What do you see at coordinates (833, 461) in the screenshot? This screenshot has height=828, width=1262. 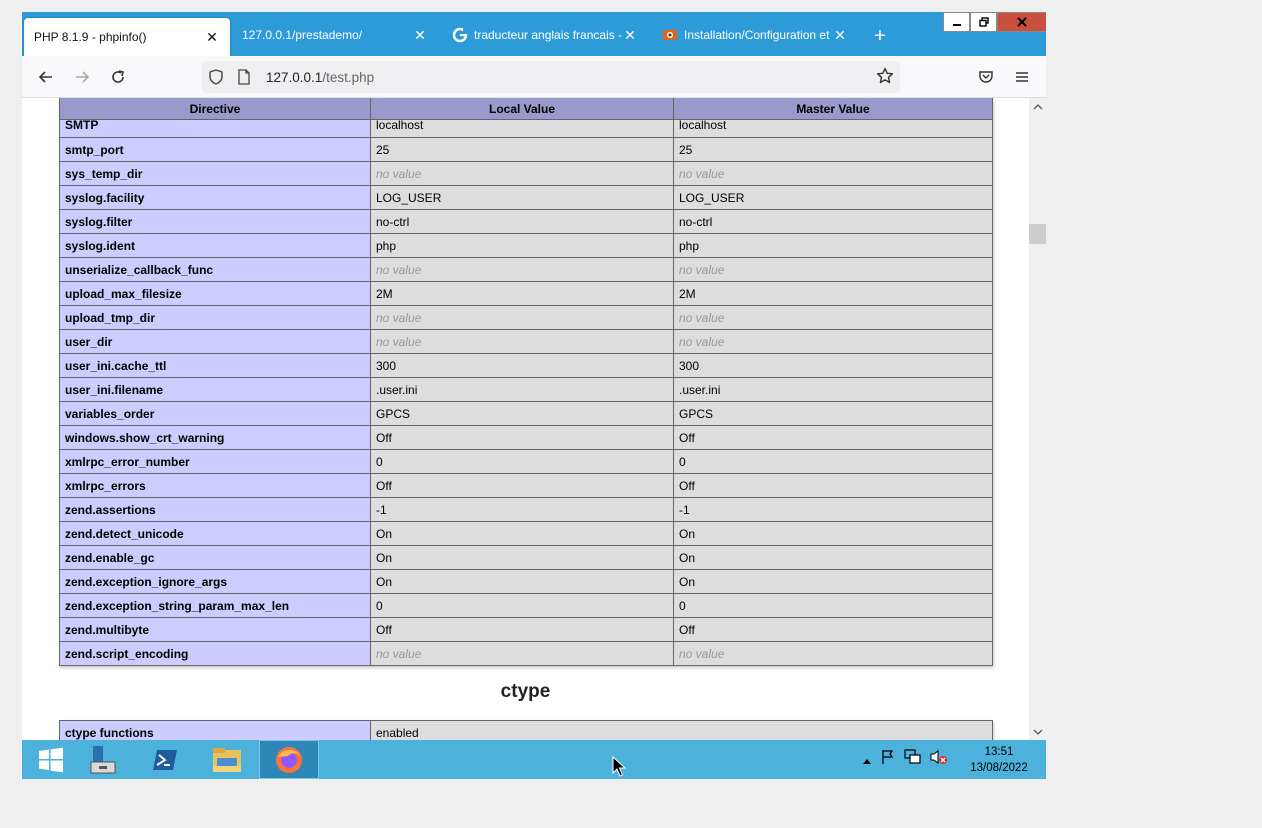 I see `master-value-cell: 0` at bounding box center [833, 461].